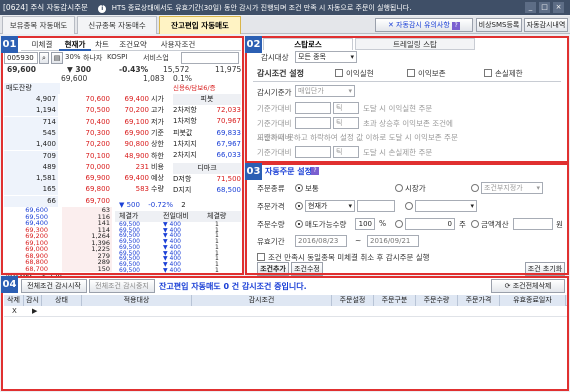  I want to click on date-from-input: 2016/08/23, so click(321, 241).